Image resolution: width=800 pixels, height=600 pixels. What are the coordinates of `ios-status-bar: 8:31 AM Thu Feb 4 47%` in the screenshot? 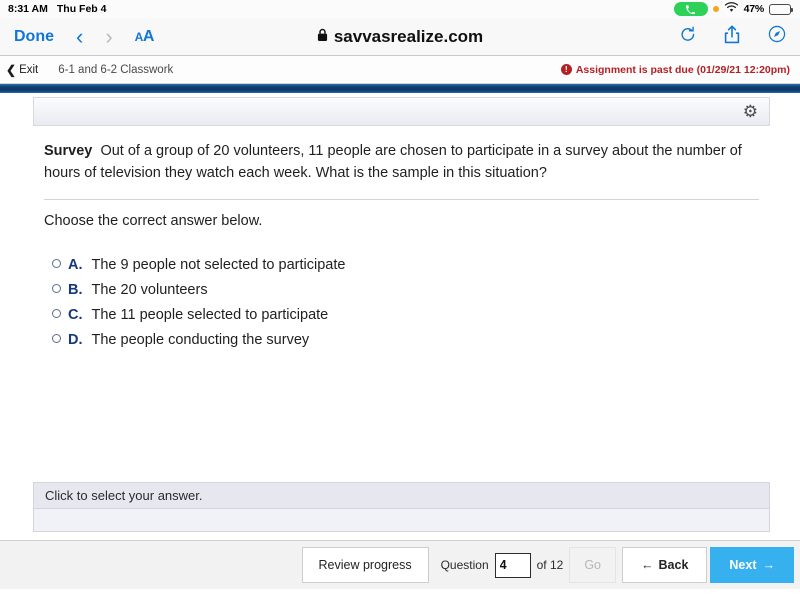 It's located at (400, 9).